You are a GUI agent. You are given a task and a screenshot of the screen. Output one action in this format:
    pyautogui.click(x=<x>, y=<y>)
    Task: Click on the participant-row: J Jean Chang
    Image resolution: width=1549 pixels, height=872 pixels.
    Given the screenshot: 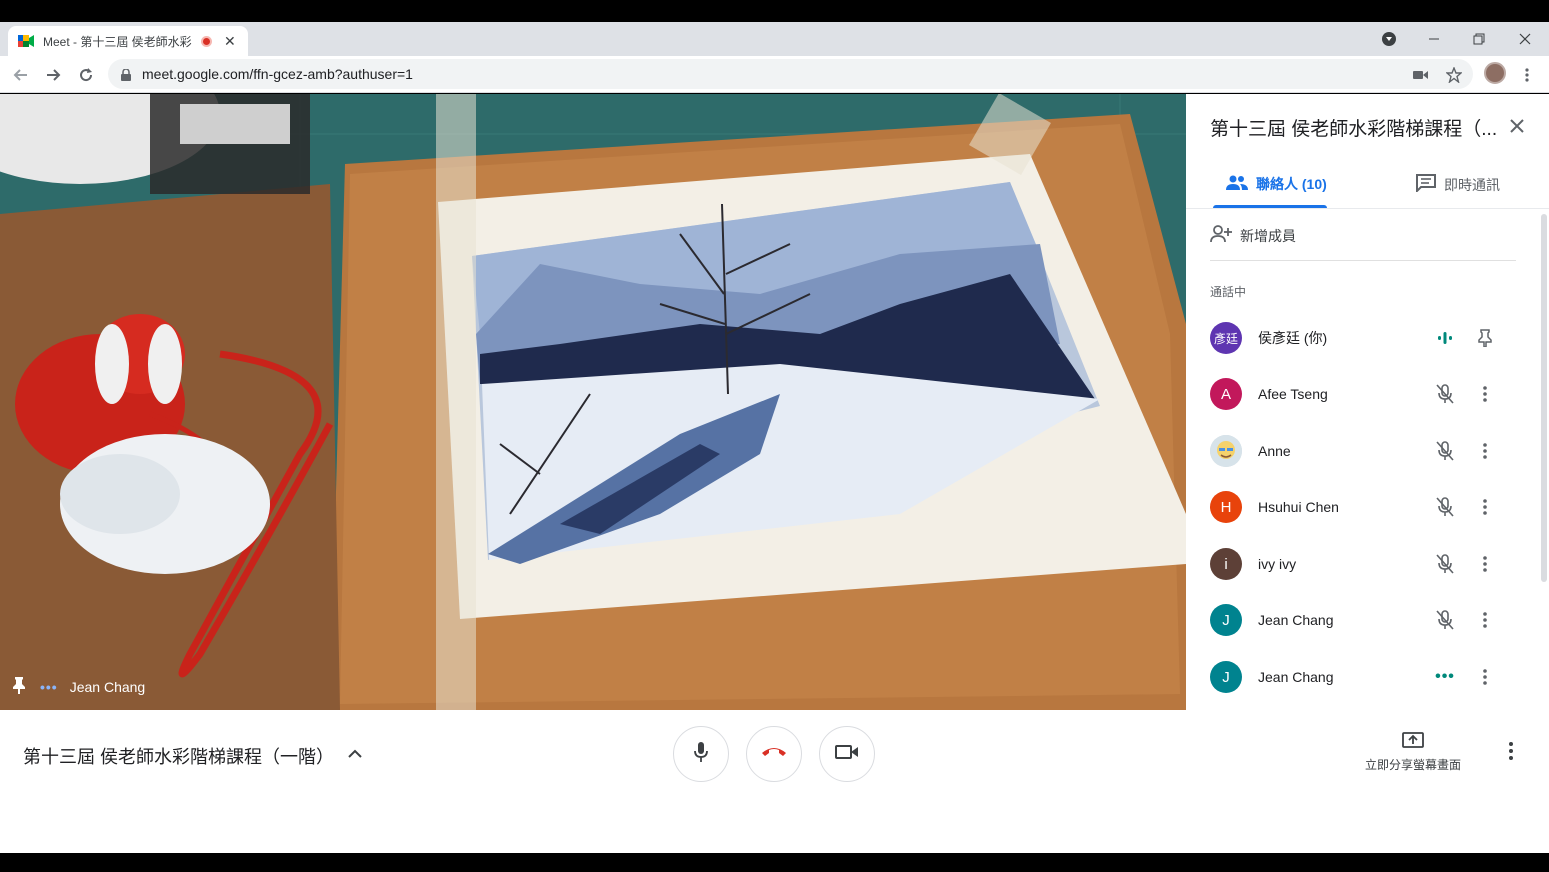 What is the action you would take?
    pyautogui.click(x=1365, y=620)
    